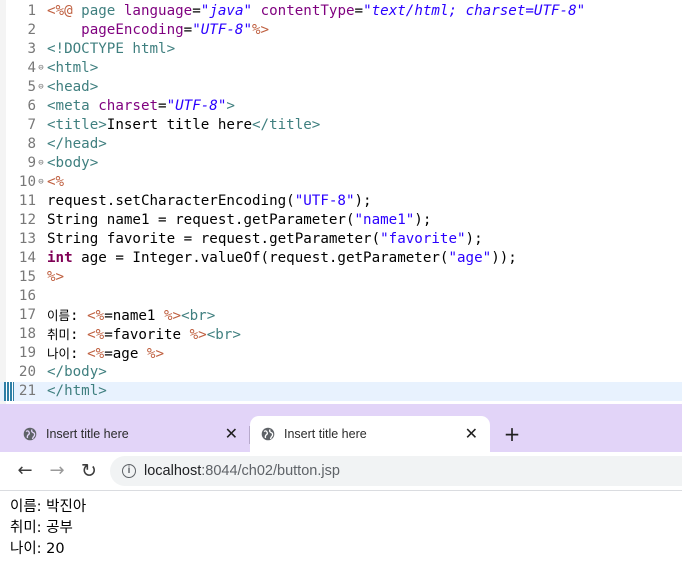  I want to click on code-token: <html>, so click(73, 68).